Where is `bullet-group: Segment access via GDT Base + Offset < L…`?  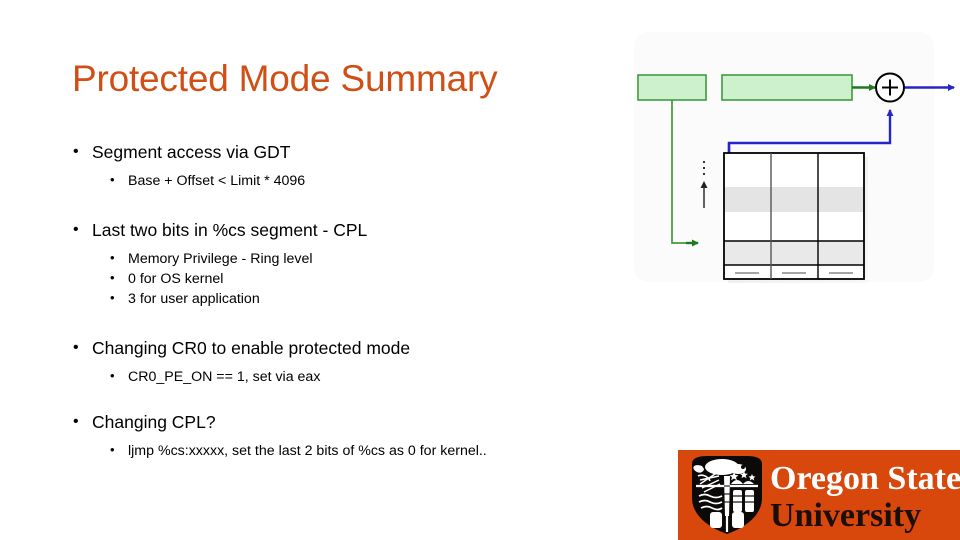
bullet-group: Segment access via GDT Base + Offset < L… is located at coordinates (346, 165).